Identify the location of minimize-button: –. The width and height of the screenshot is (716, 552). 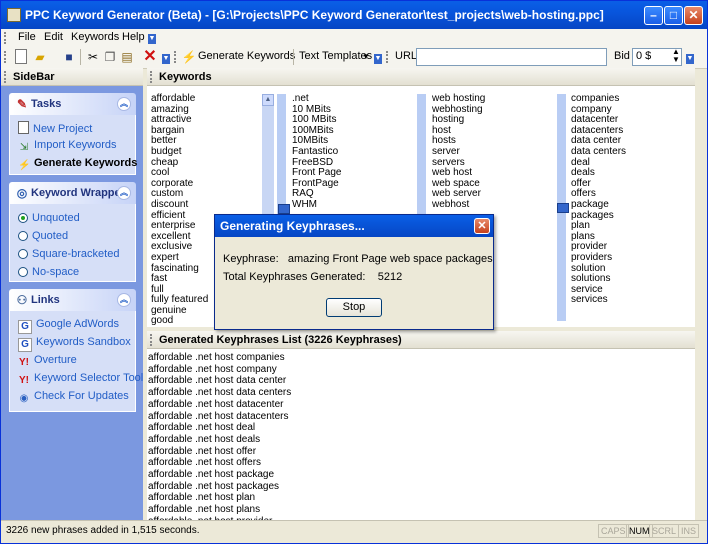
(653, 15).